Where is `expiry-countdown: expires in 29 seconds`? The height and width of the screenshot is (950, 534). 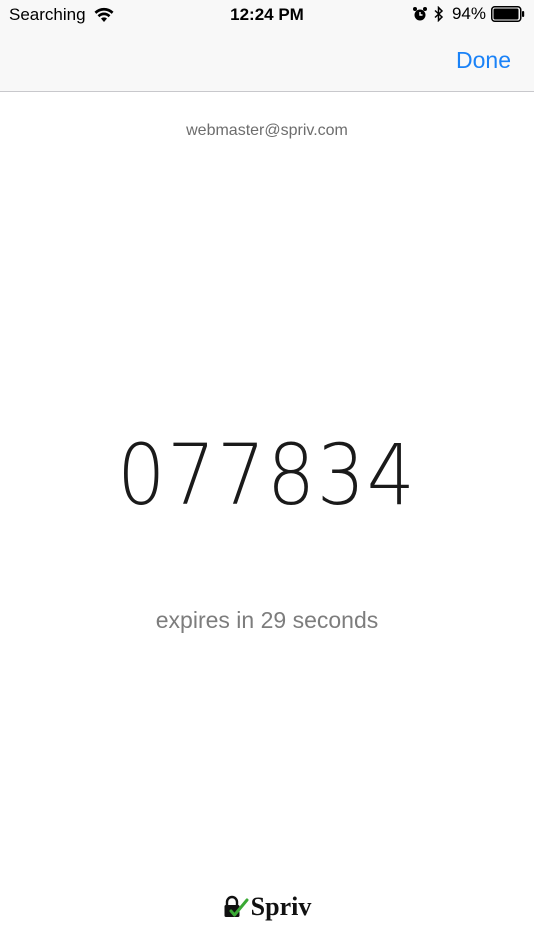 expiry-countdown: expires in 29 seconds is located at coordinates (267, 620).